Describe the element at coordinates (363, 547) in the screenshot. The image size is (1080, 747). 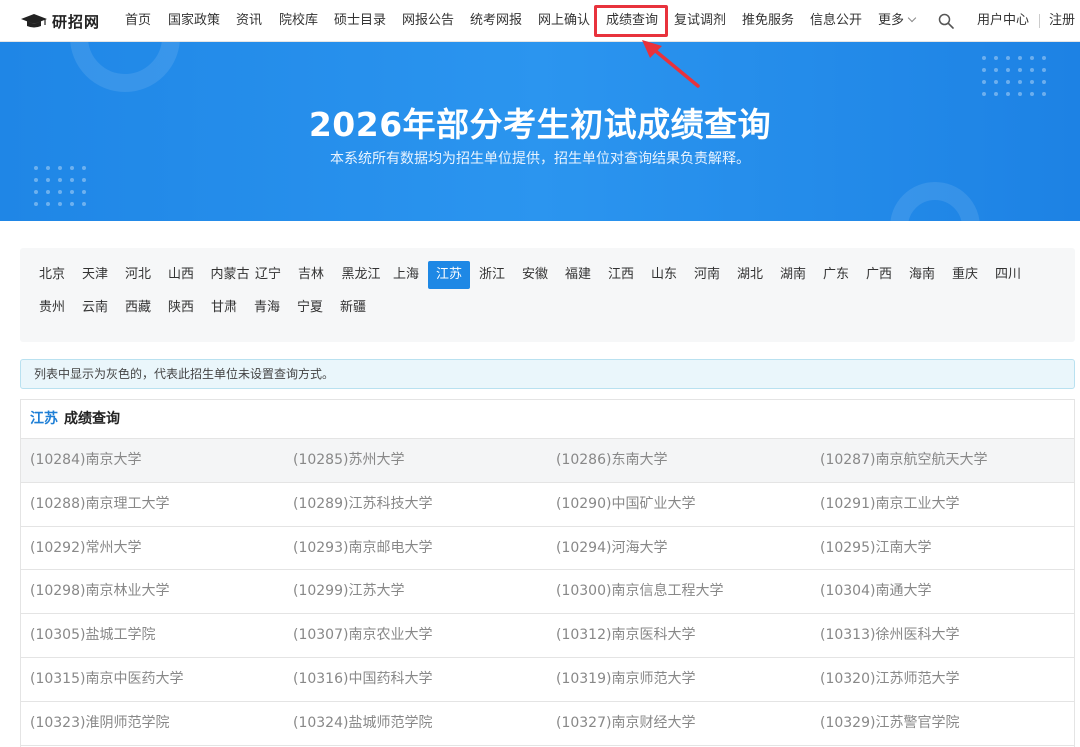
I see `school-item: (10293)南京邮电大学` at that location.